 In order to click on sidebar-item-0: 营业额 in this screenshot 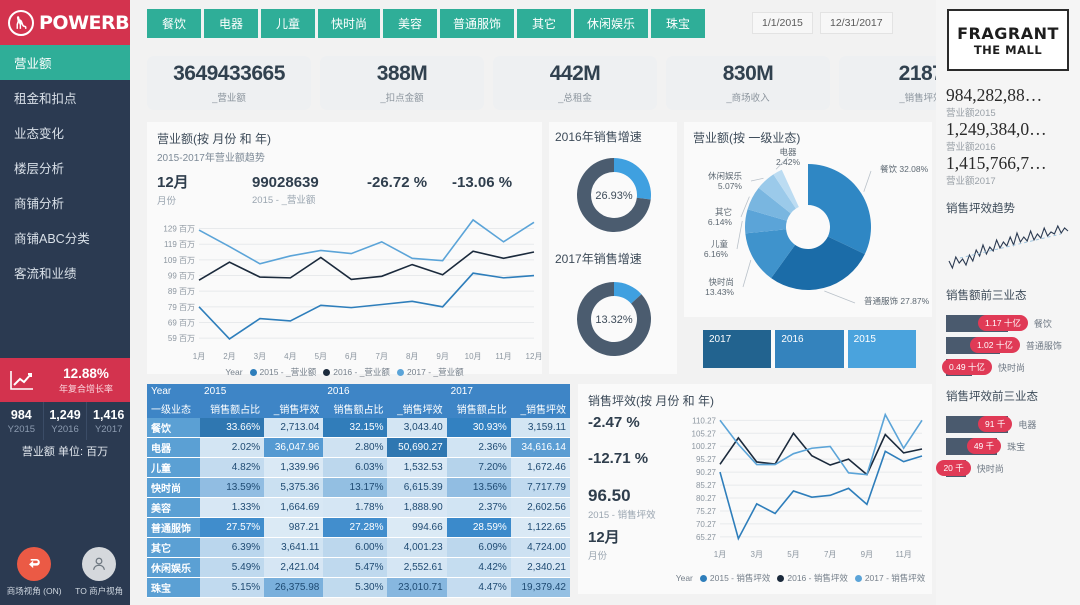, I will do `click(65, 62)`.